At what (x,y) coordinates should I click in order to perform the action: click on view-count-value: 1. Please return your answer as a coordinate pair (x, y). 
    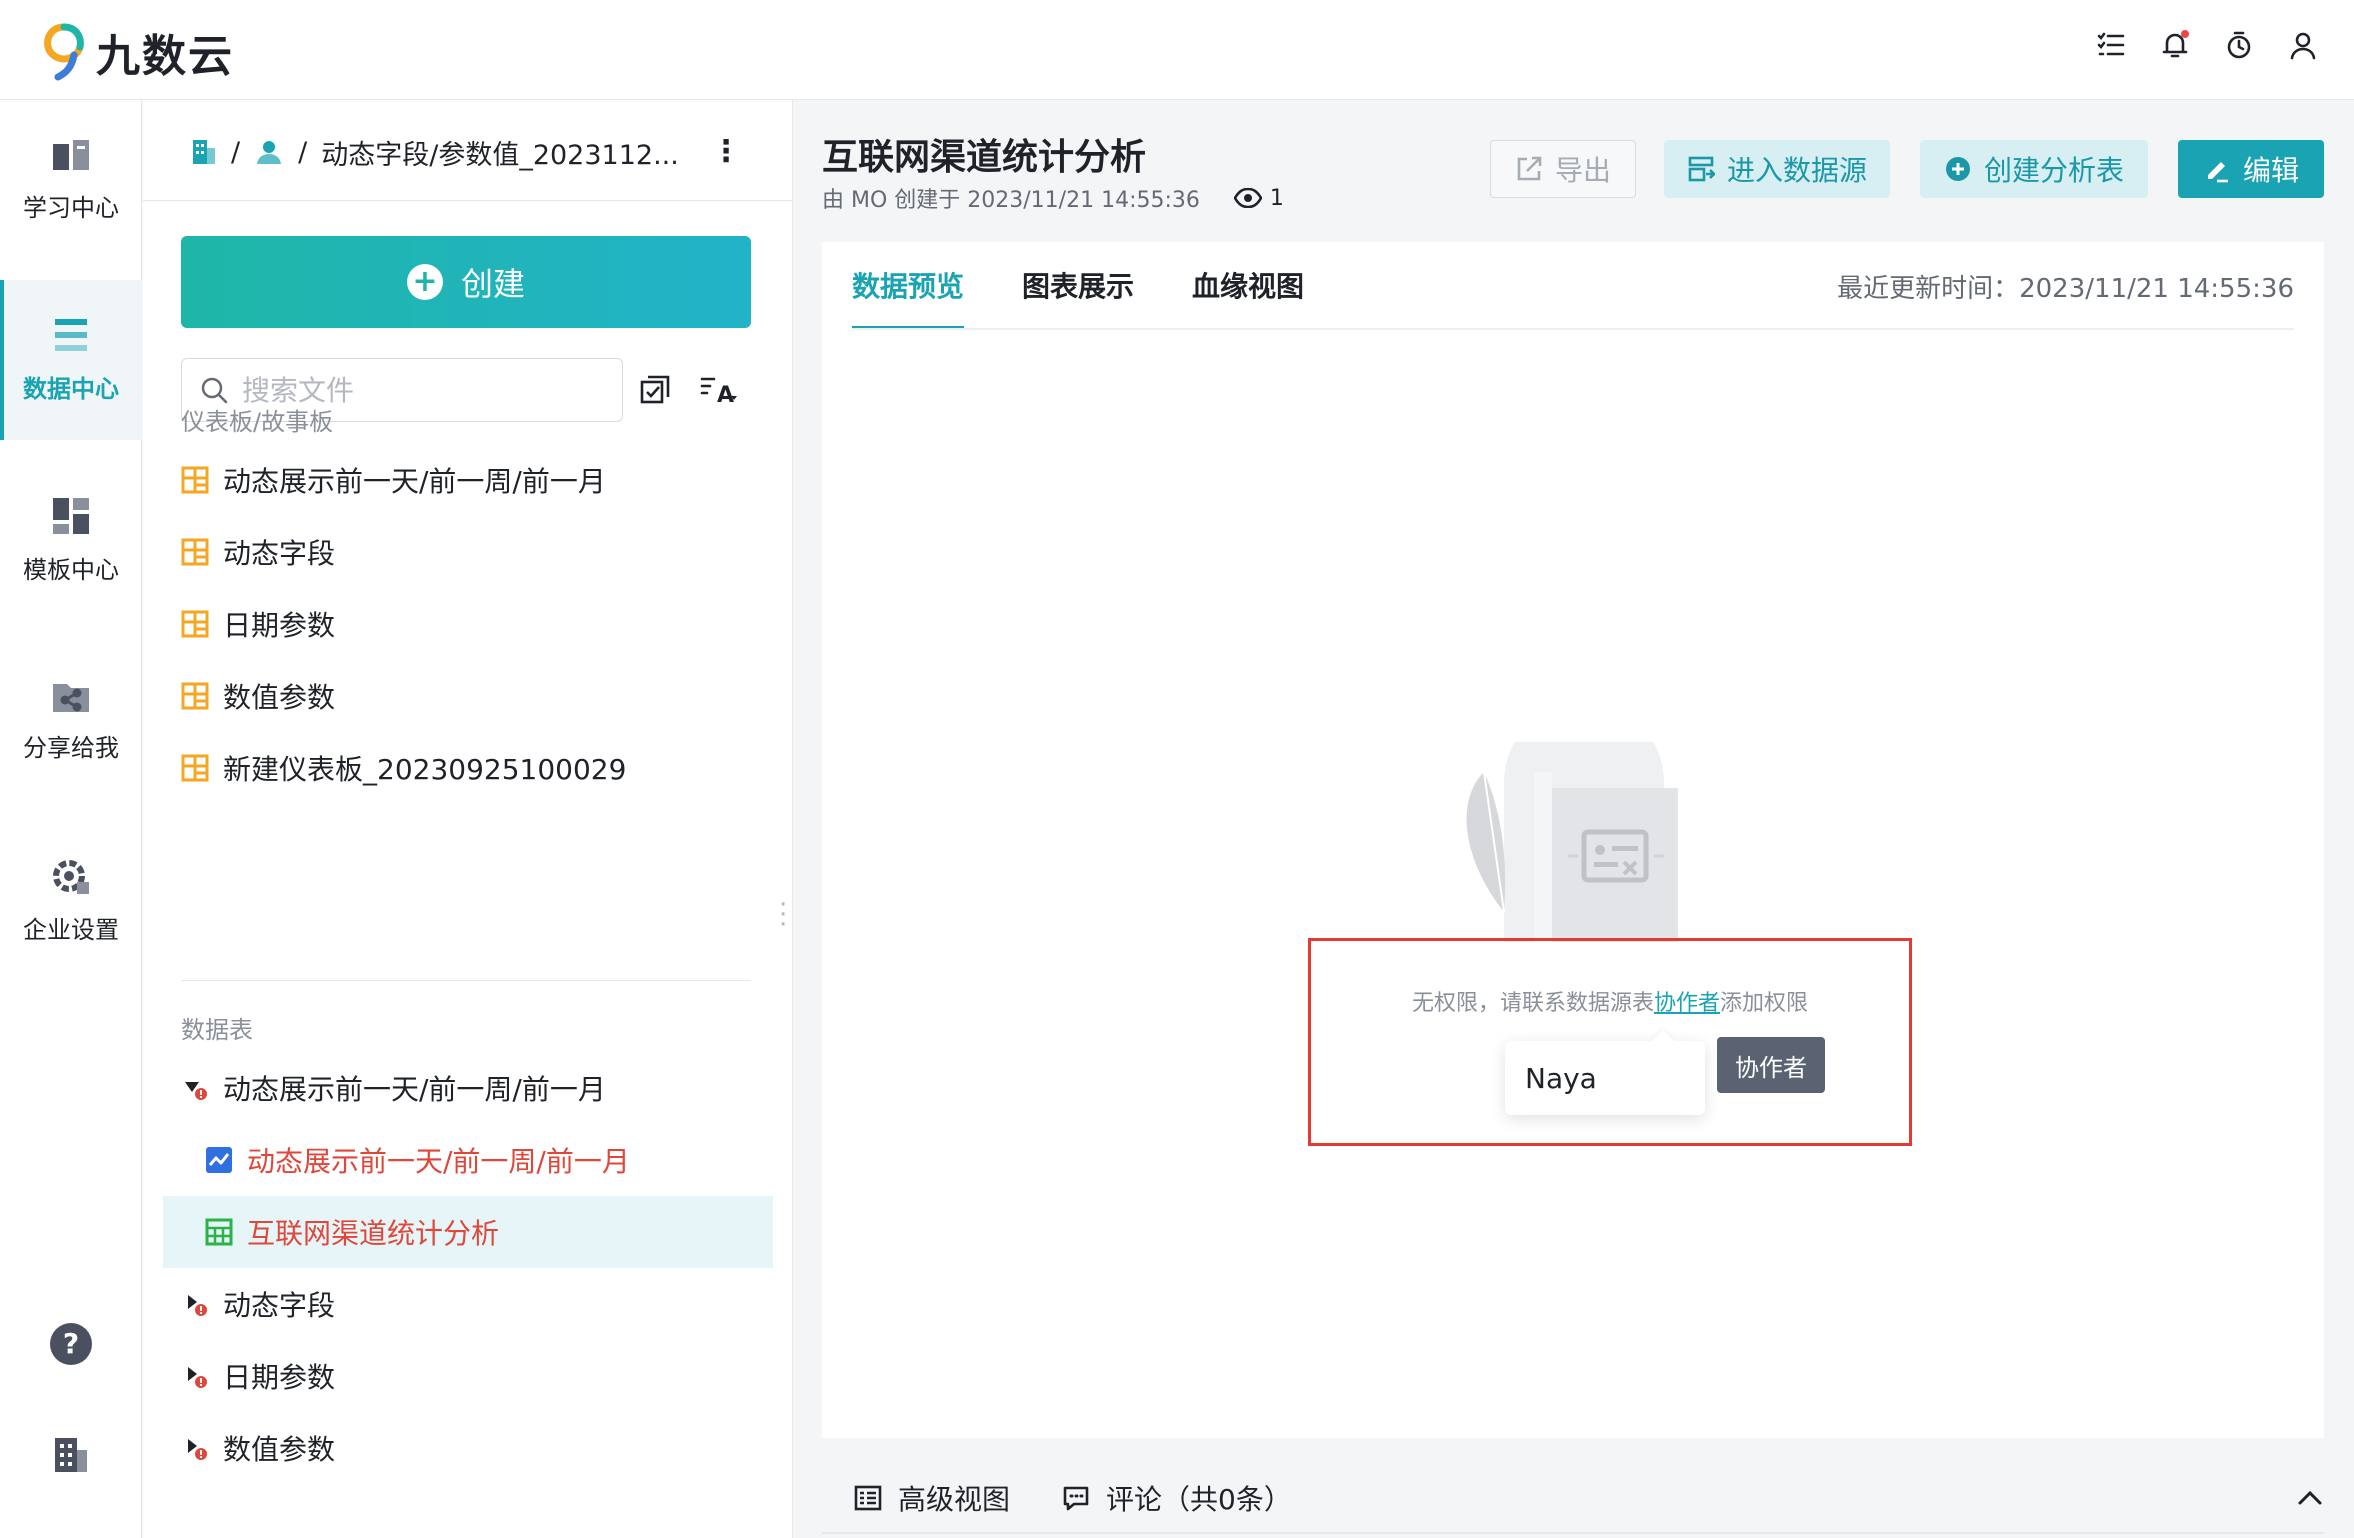
    Looking at the image, I should click on (1276, 198).